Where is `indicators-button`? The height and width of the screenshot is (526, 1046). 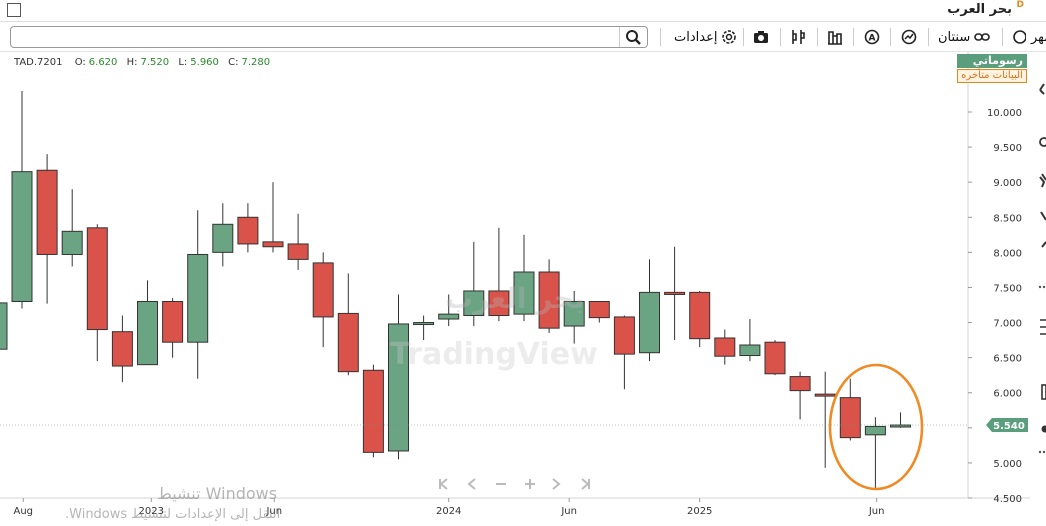 indicators-button is located at coordinates (909, 37).